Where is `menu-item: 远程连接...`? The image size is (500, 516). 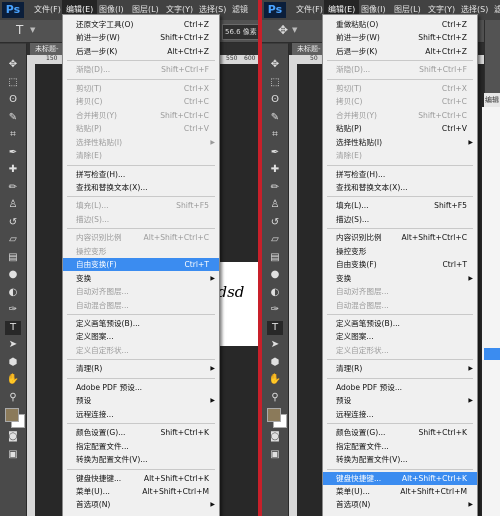
menu-item: 远程连接... is located at coordinates (141, 414).